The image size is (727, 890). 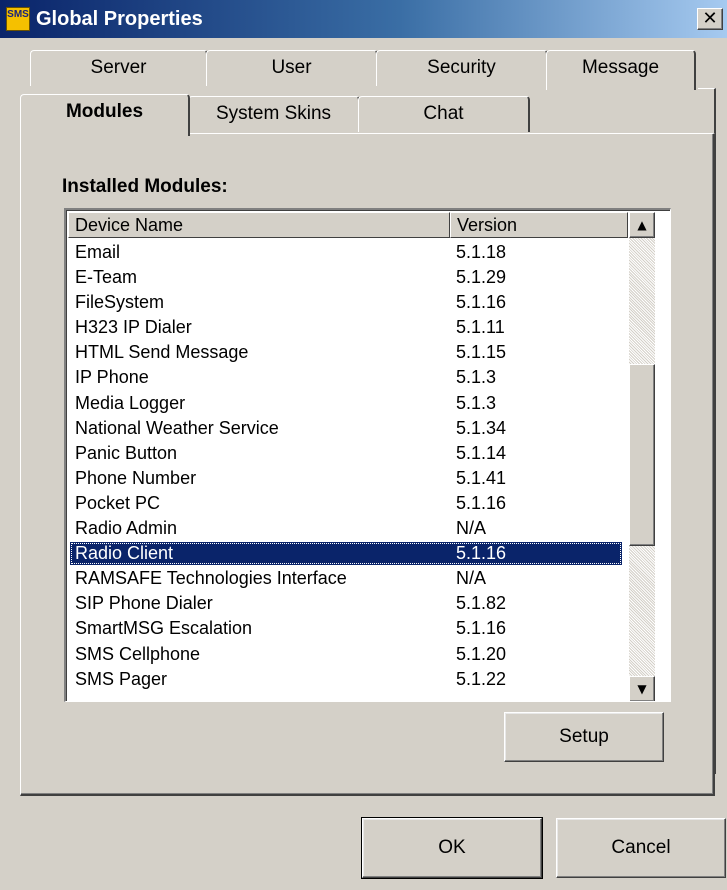 I want to click on table-row: E-Team 5.1.29, so click(x=348, y=277).